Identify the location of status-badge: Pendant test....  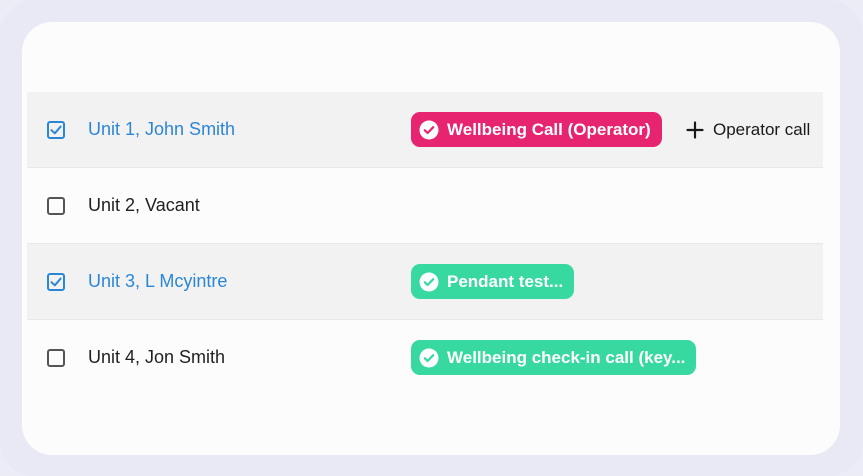
(493, 281).